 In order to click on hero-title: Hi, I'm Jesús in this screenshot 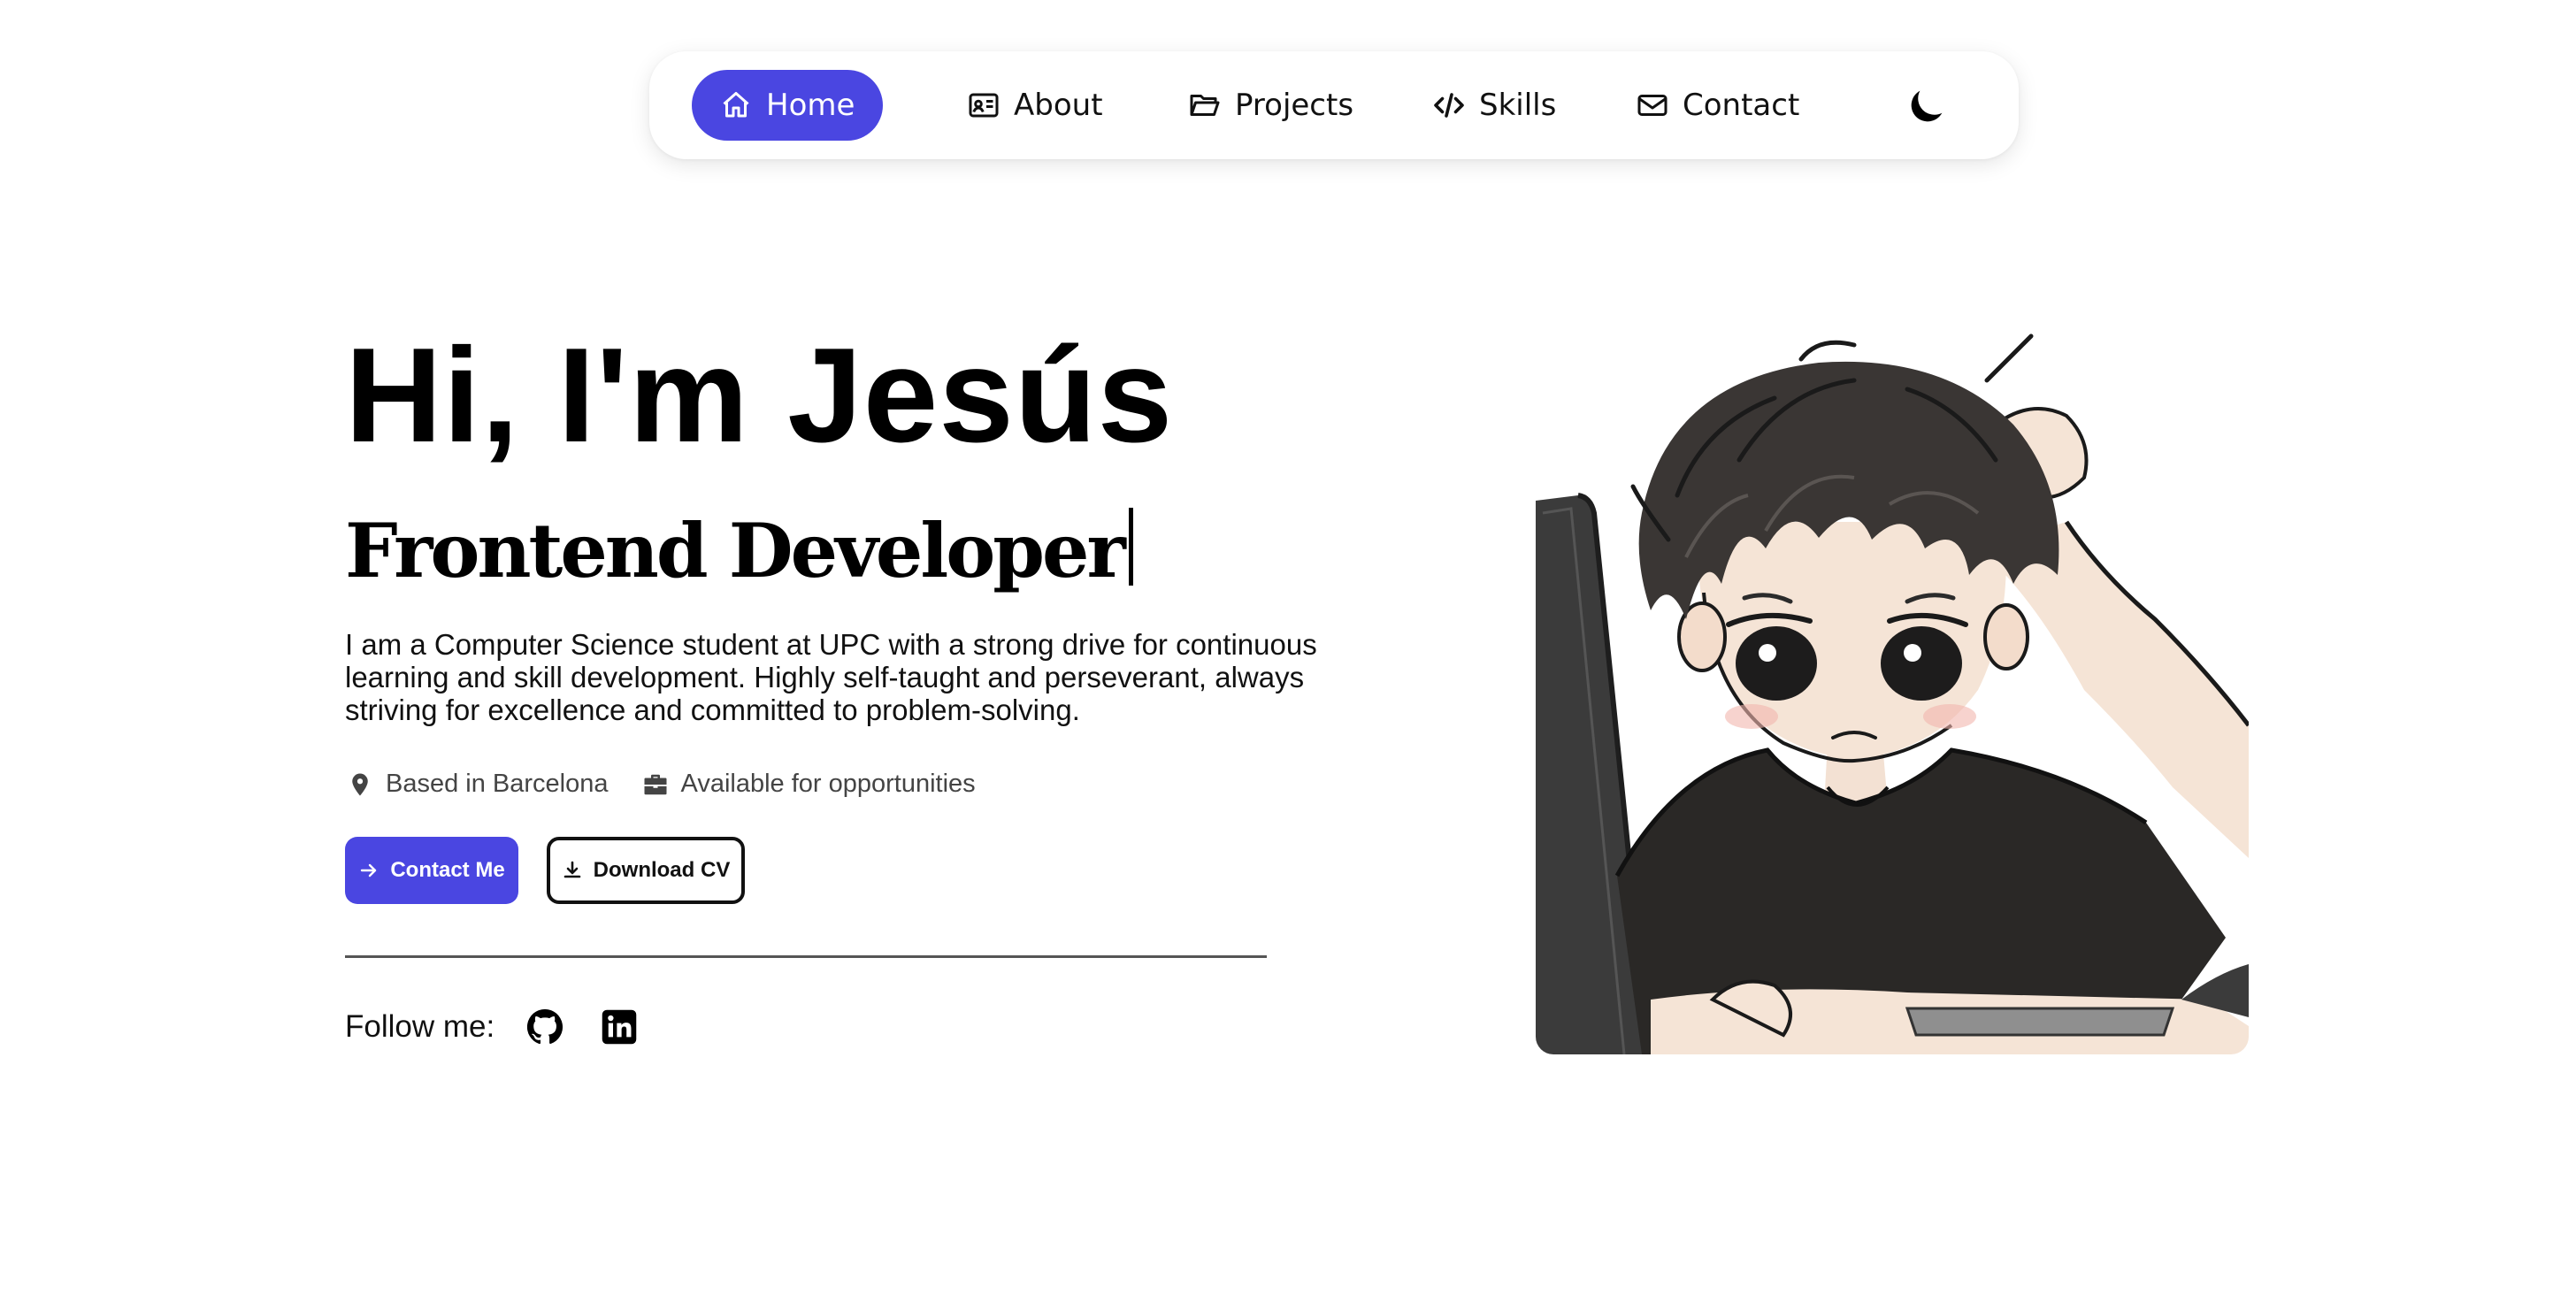, I will do `click(759, 395)`.